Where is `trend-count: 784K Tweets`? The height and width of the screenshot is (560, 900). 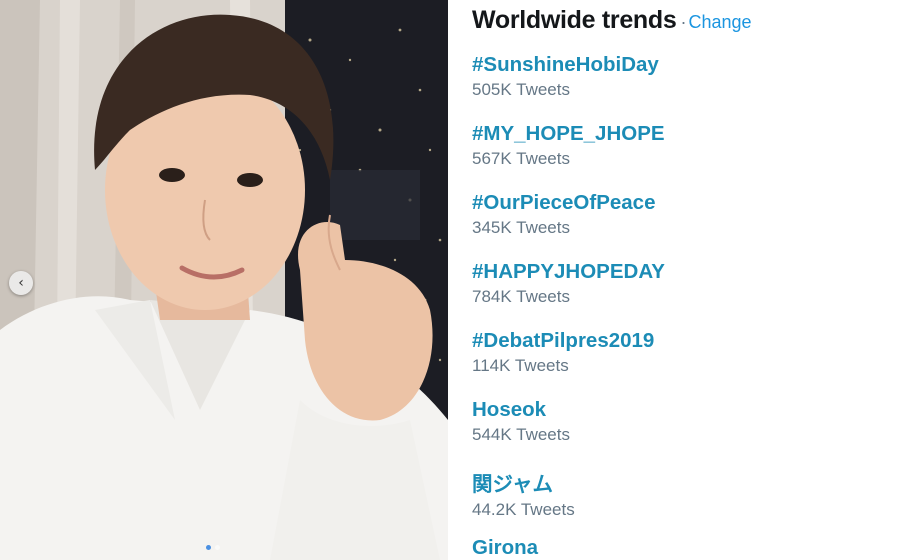 trend-count: 784K Tweets is located at coordinates (521, 296).